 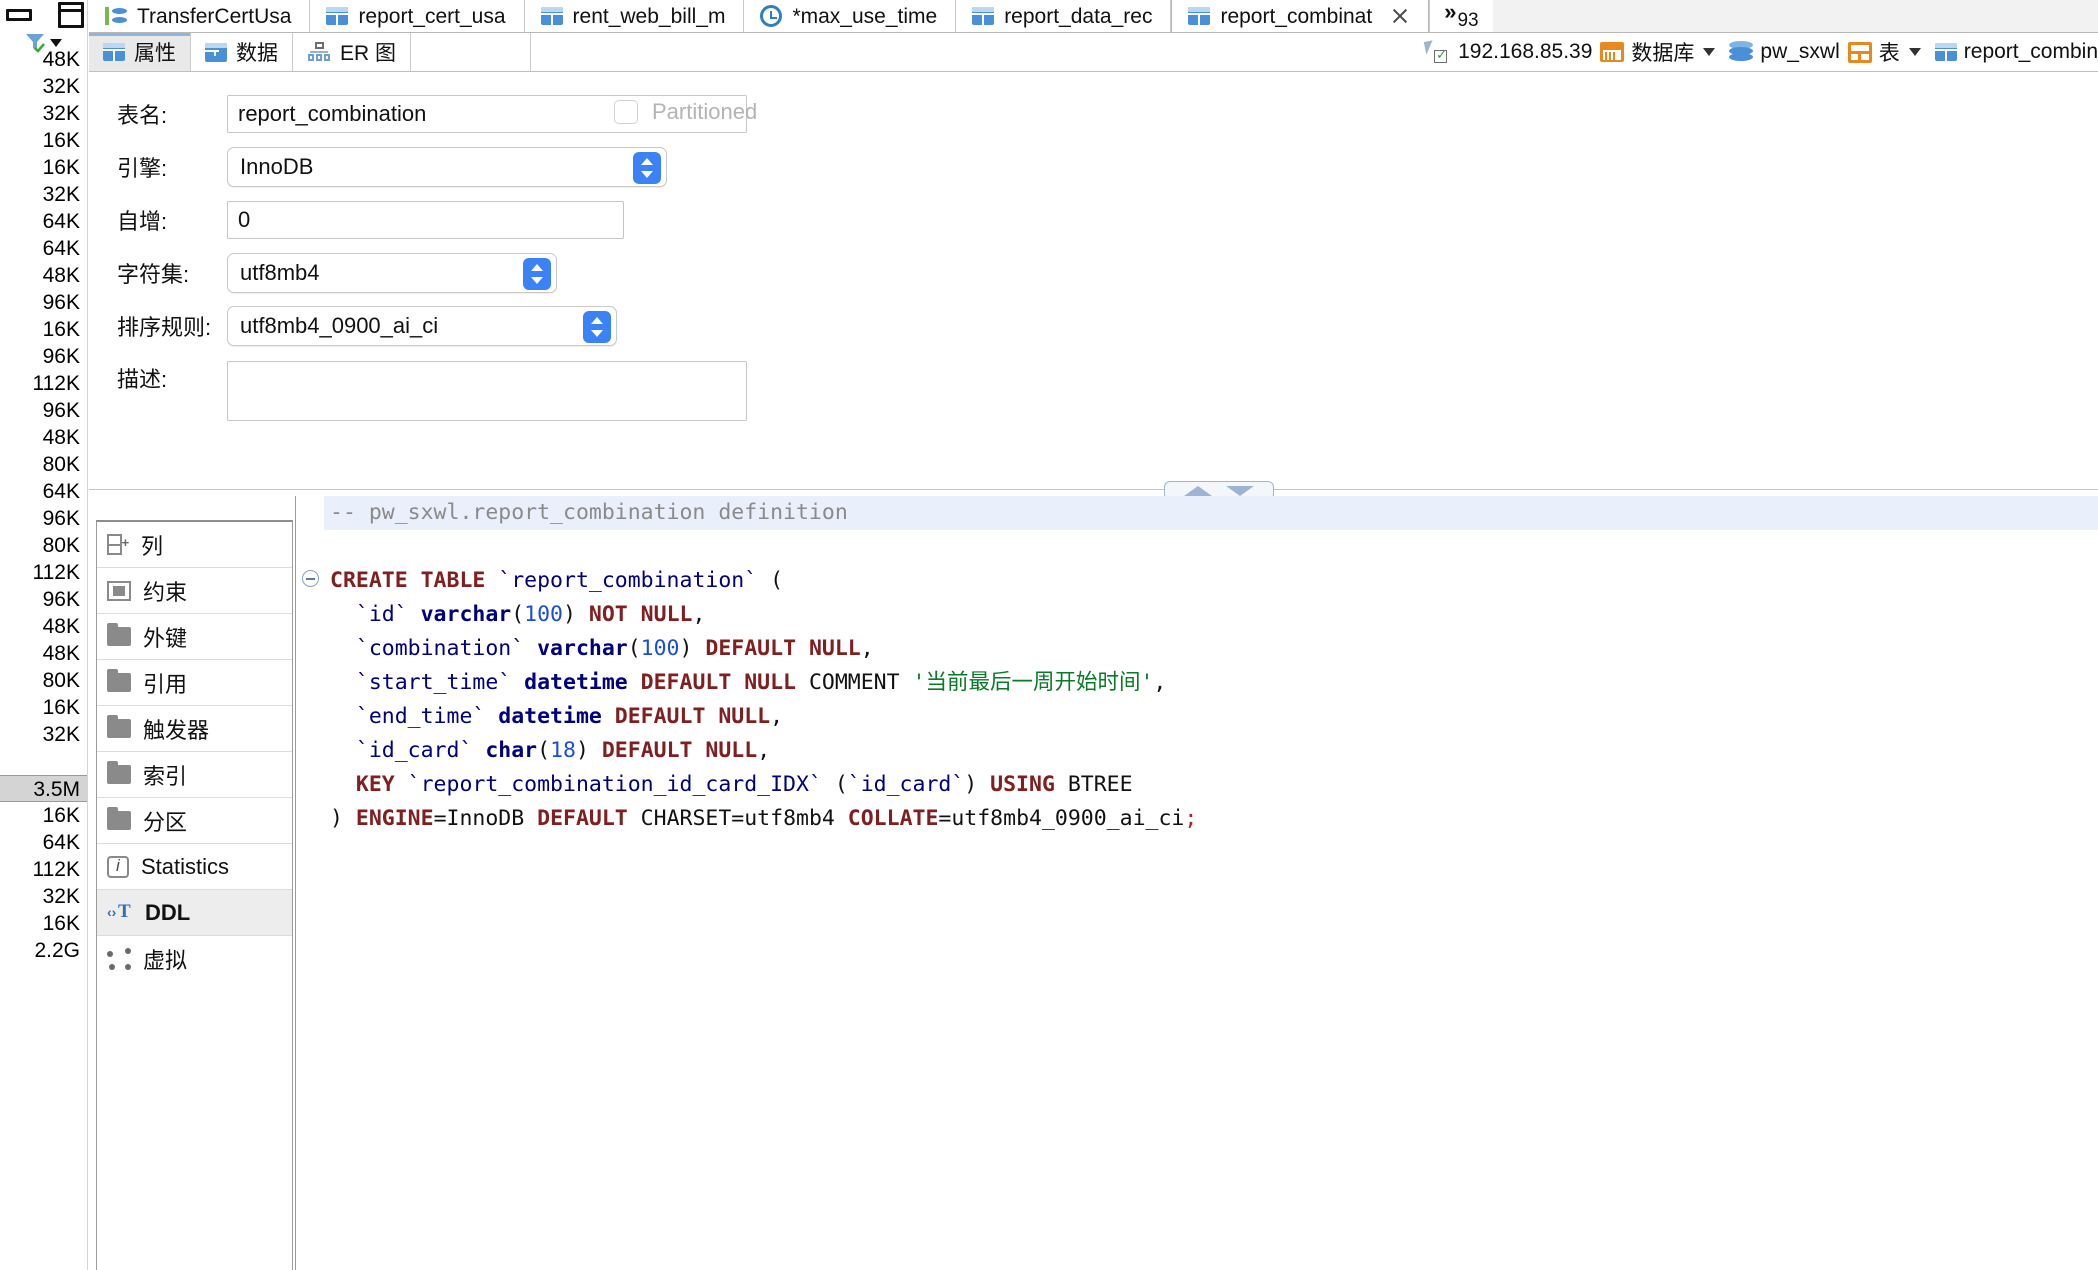 What do you see at coordinates (392, 273) in the screenshot?
I see `charset-select: utf8mb4` at bounding box center [392, 273].